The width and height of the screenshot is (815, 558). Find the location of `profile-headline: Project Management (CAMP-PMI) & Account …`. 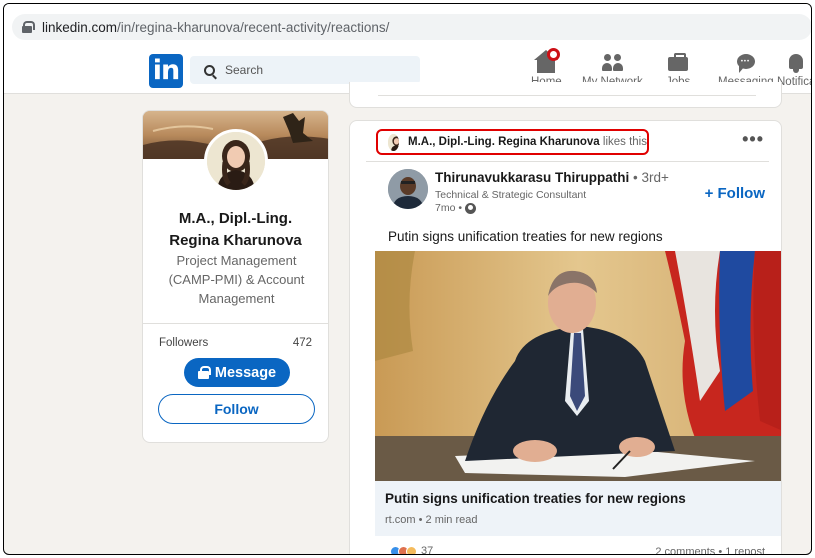

profile-headline: Project Management (CAMP-PMI) & Account … is located at coordinates (236, 279).